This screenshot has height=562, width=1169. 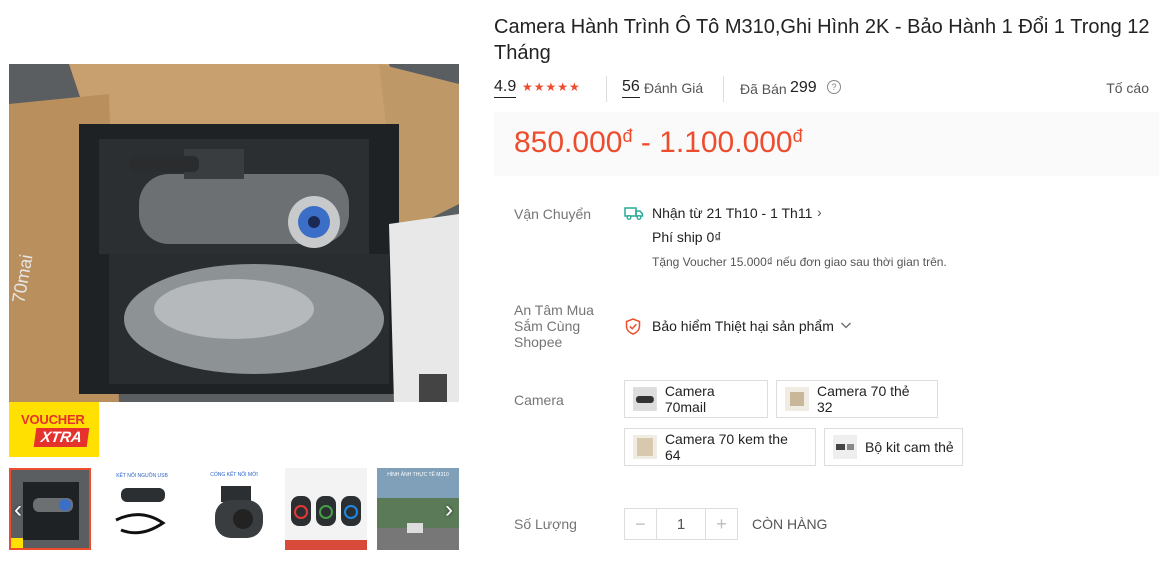 I want to click on thumbnail-2: KẾT NỐI NGUỒN USB, so click(x=142, y=509).